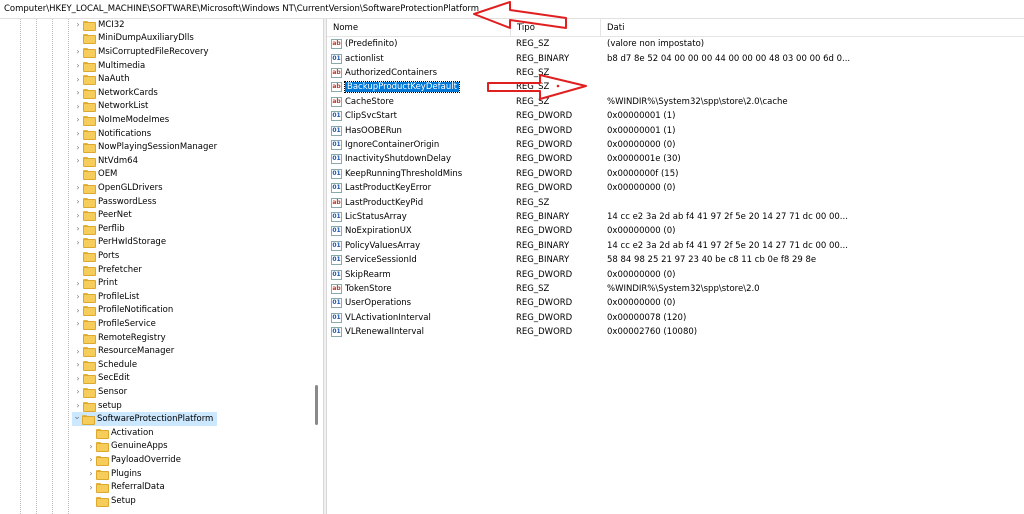 The height and width of the screenshot is (514, 1024). What do you see at coordinates (421, 246) in the screenshot?
I see `value-name-cell: 01 PolicyValuesArray` at bounding box center [421, 246].